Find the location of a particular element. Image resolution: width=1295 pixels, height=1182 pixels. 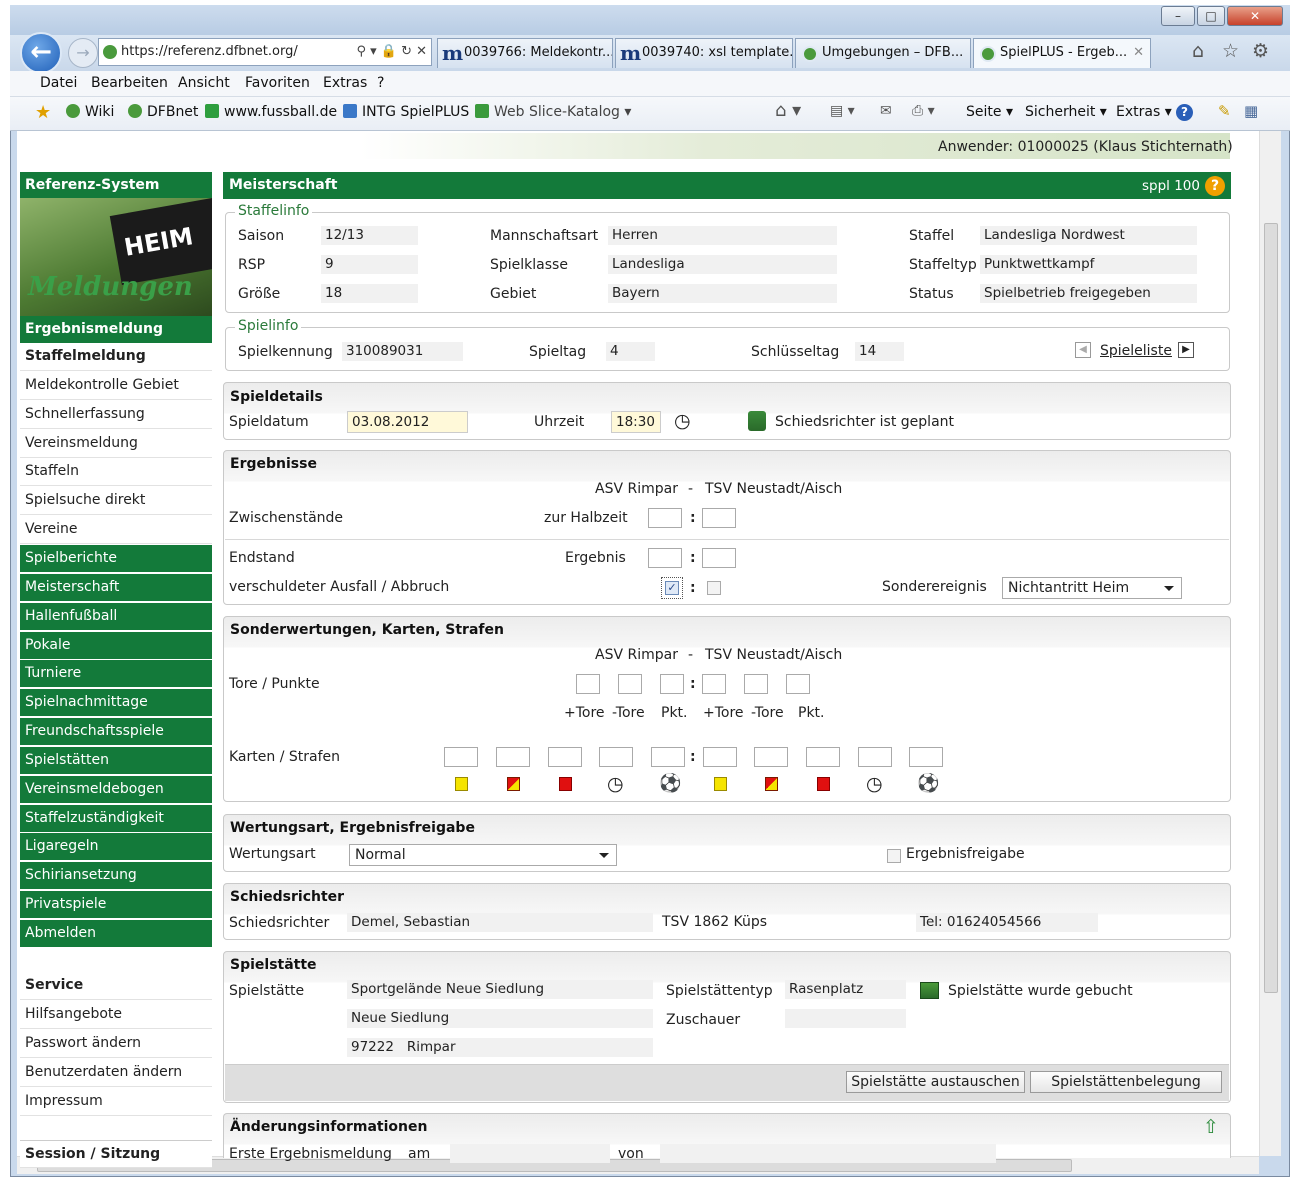

ergebnis-home-input is located at coordinates (665, 558).